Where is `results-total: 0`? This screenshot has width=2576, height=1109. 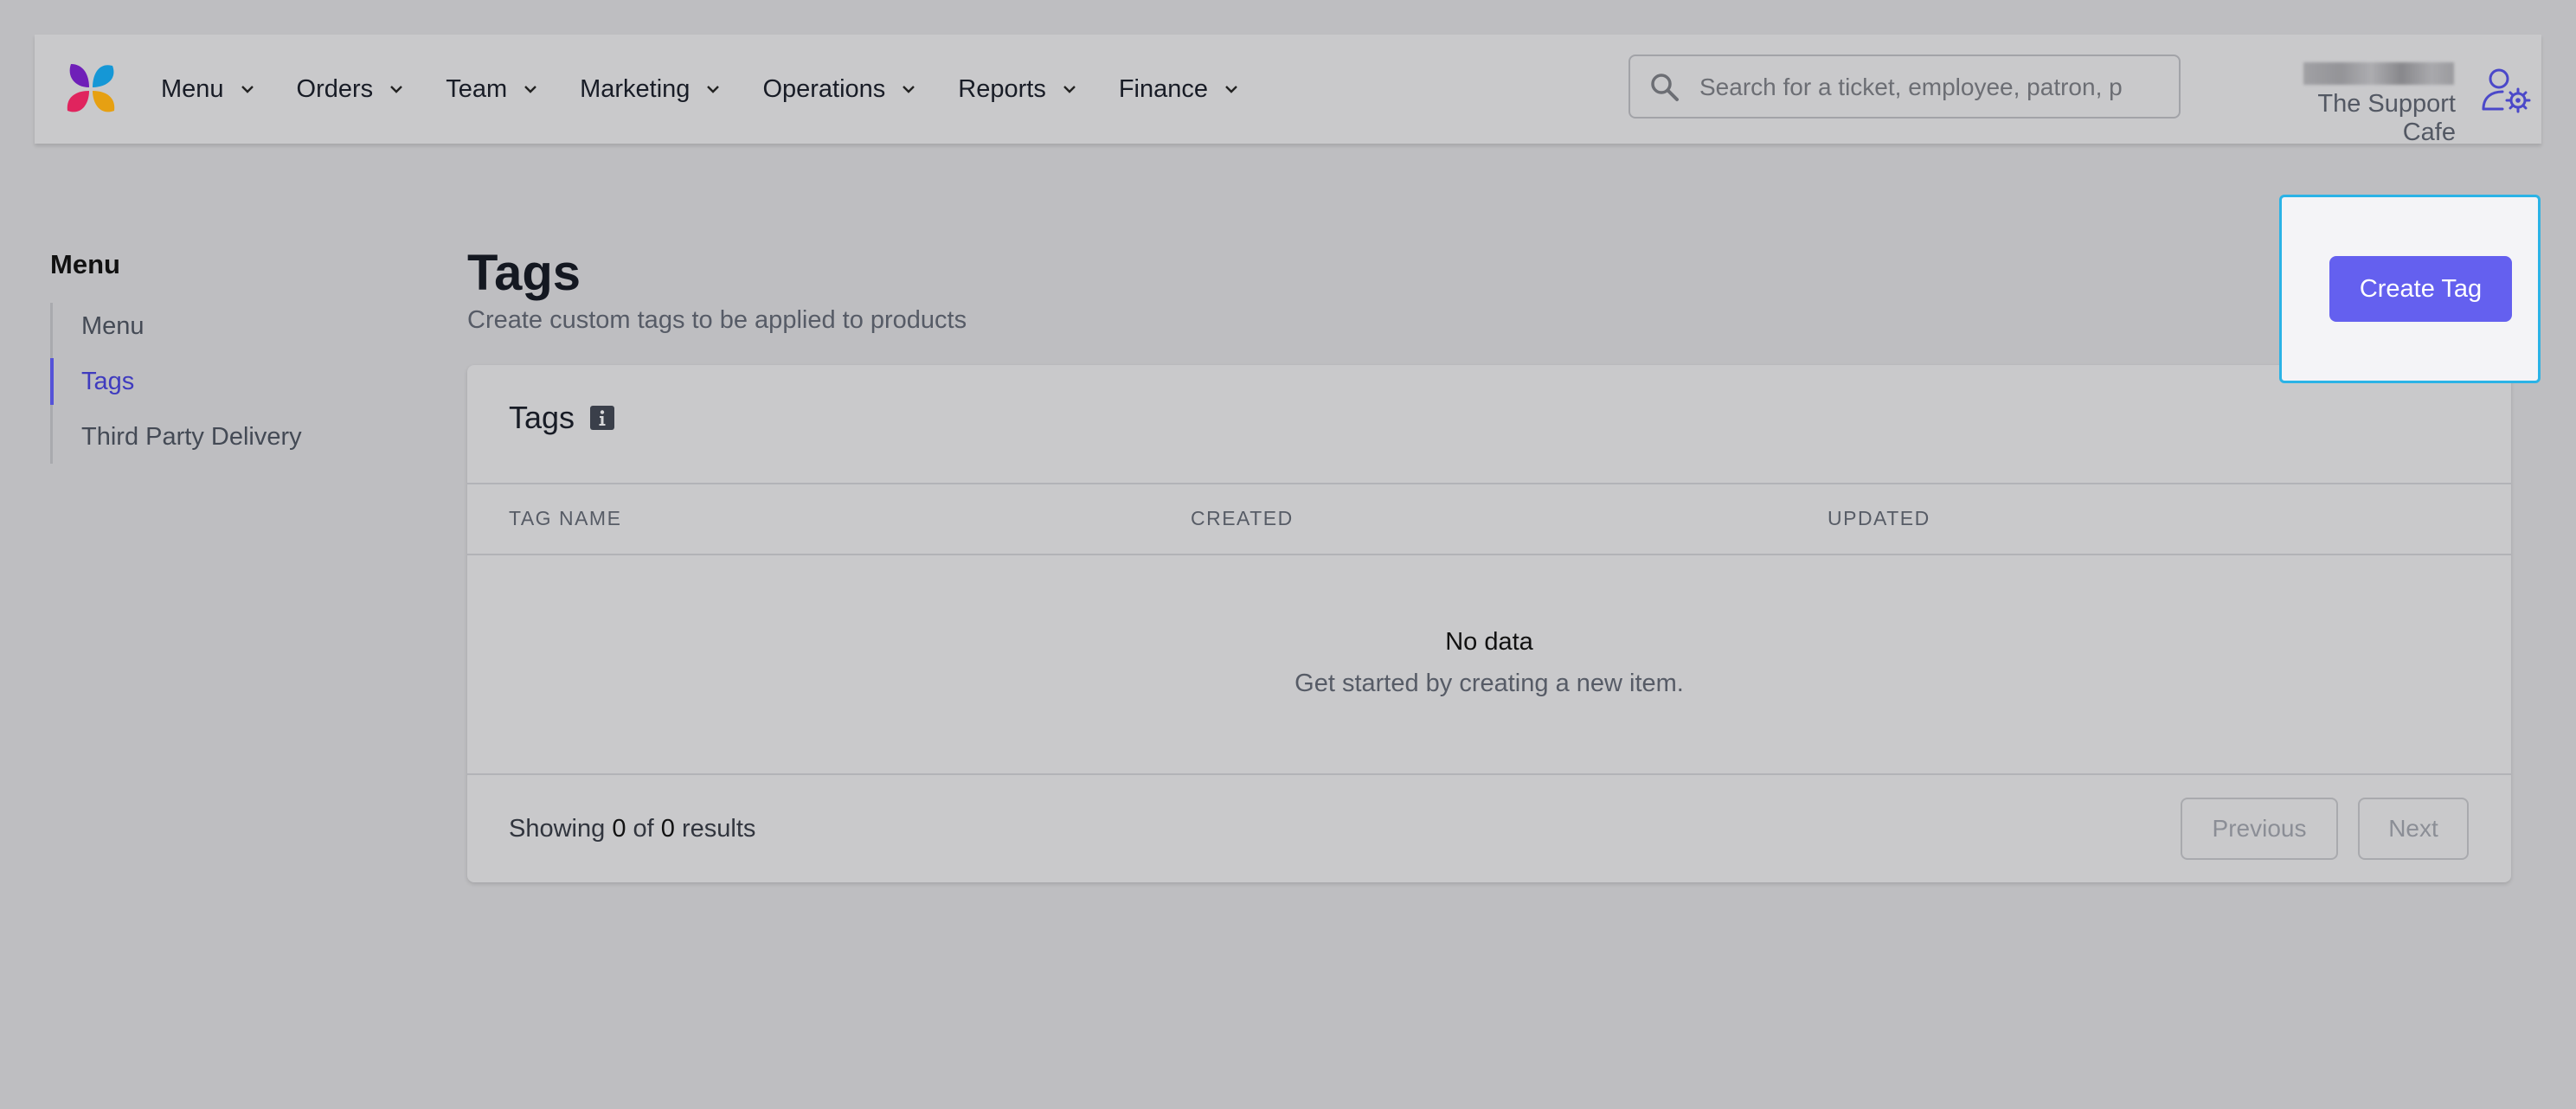 results-total: 0 is located at coordinates (667, 829).